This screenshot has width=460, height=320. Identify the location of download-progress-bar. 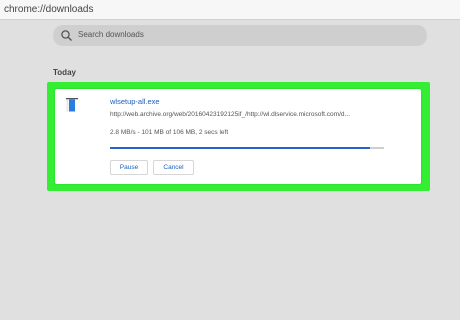
(247, 148).